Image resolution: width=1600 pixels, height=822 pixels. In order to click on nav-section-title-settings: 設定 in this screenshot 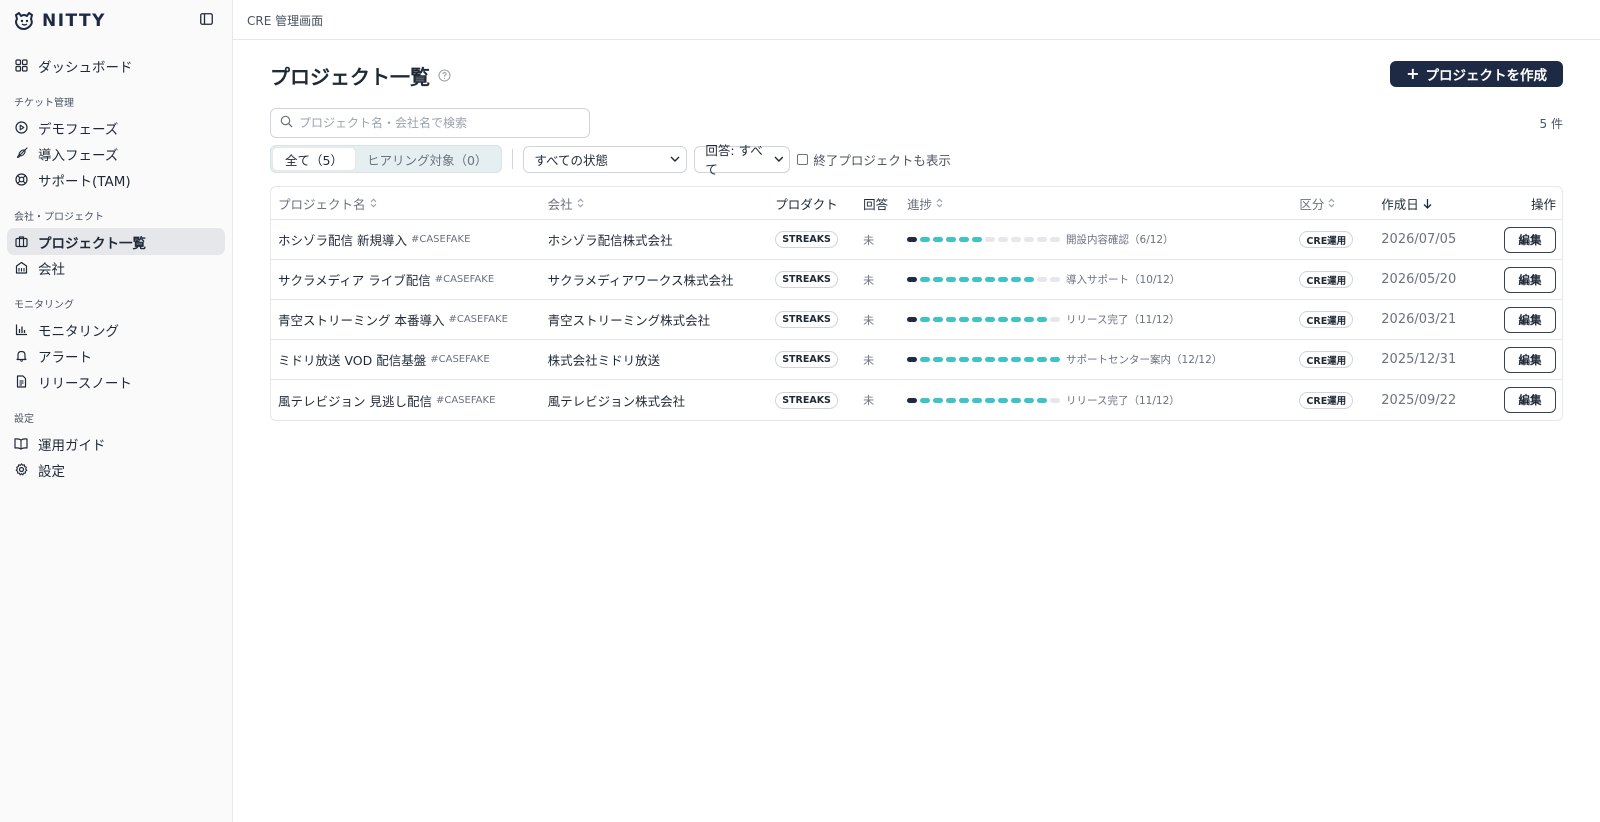, I will do `click(24, 419)`.